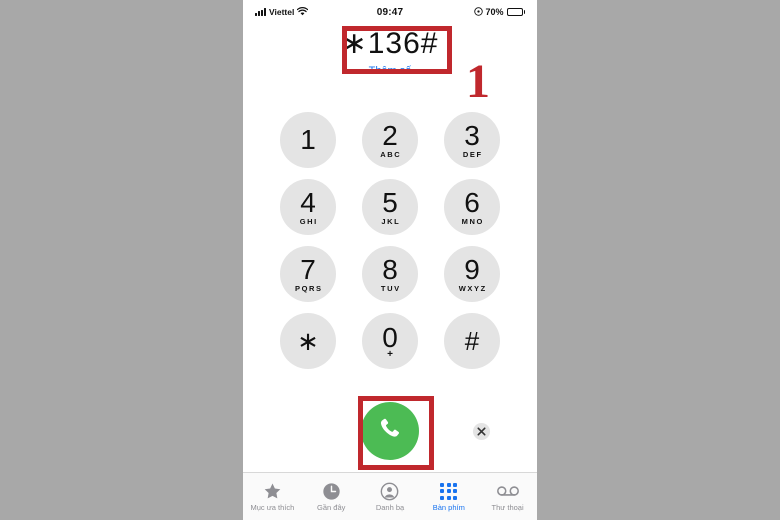  What do you see at coordinates (391, 221) in the screenshot?
I see `key-letters: JKL` at bounding box center [391, 221].